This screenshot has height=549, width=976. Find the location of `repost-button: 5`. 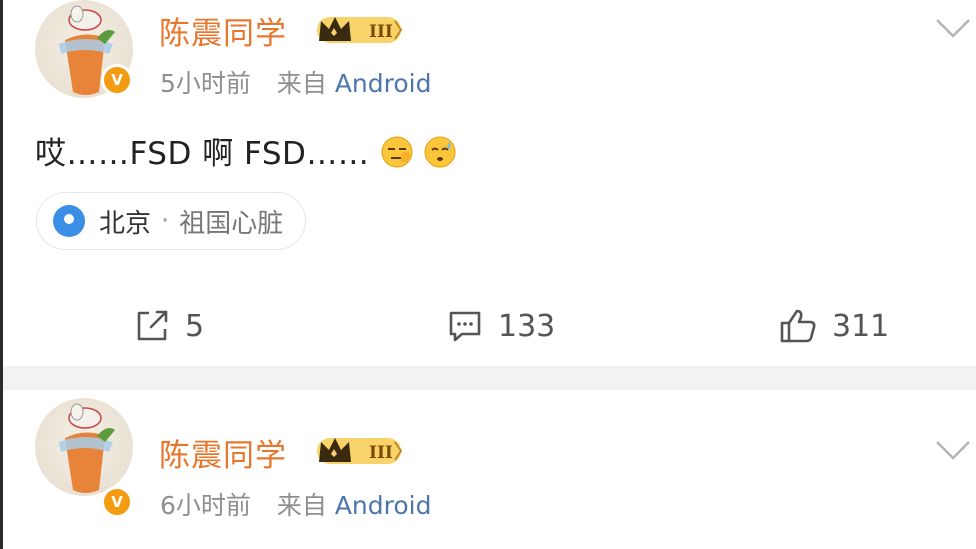

repost-button: 5 is located at coordinates (168, 326).